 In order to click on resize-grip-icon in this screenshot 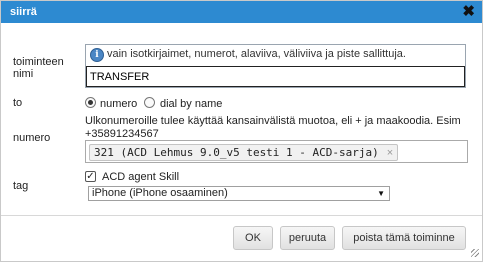, I will do `click(475, 253)`.